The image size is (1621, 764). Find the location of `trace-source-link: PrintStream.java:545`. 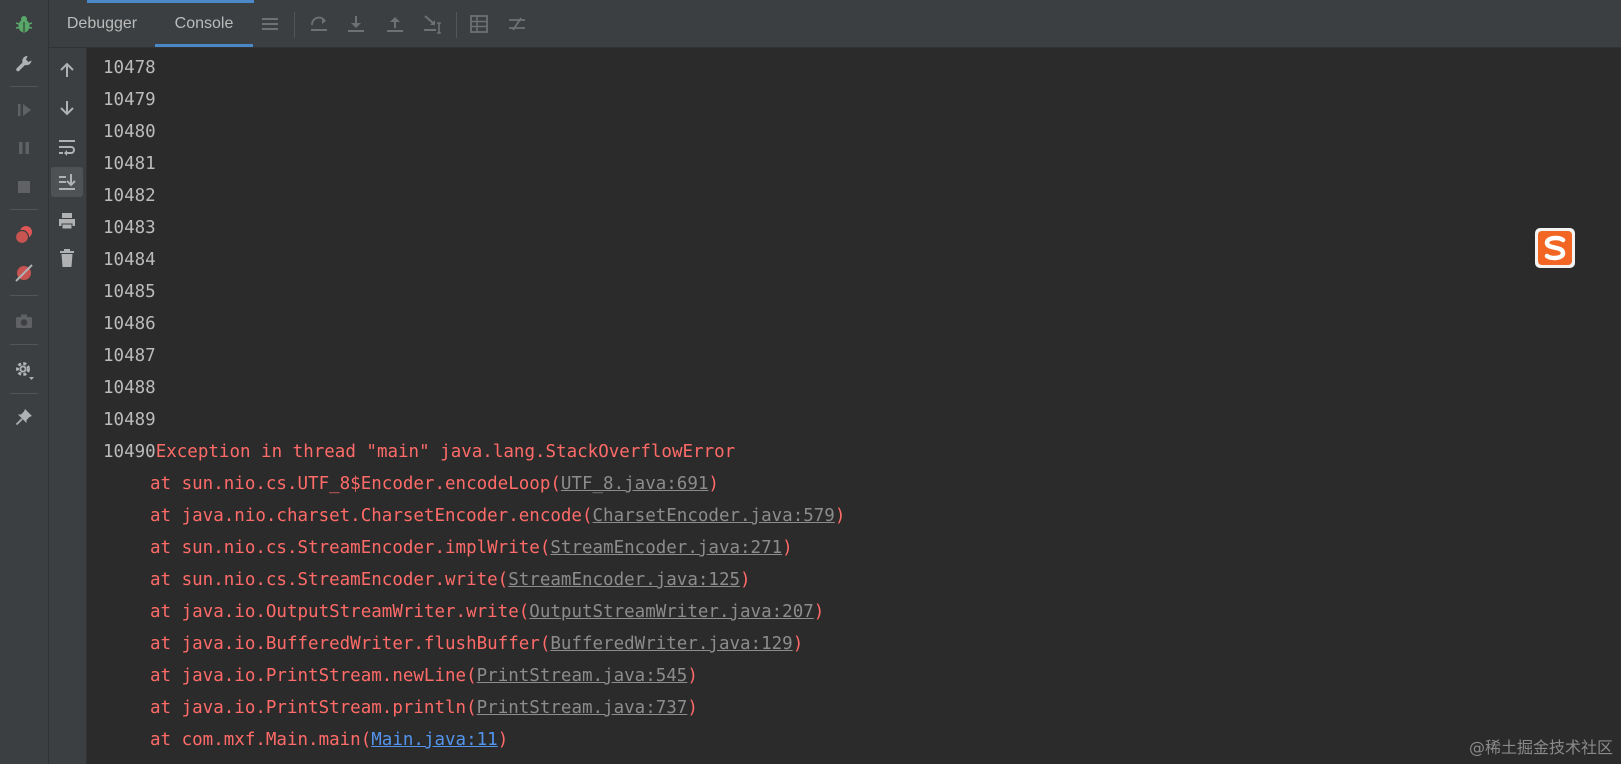

trace-source-link: PrintStream.java:545 is located at coordinates (582, 676).